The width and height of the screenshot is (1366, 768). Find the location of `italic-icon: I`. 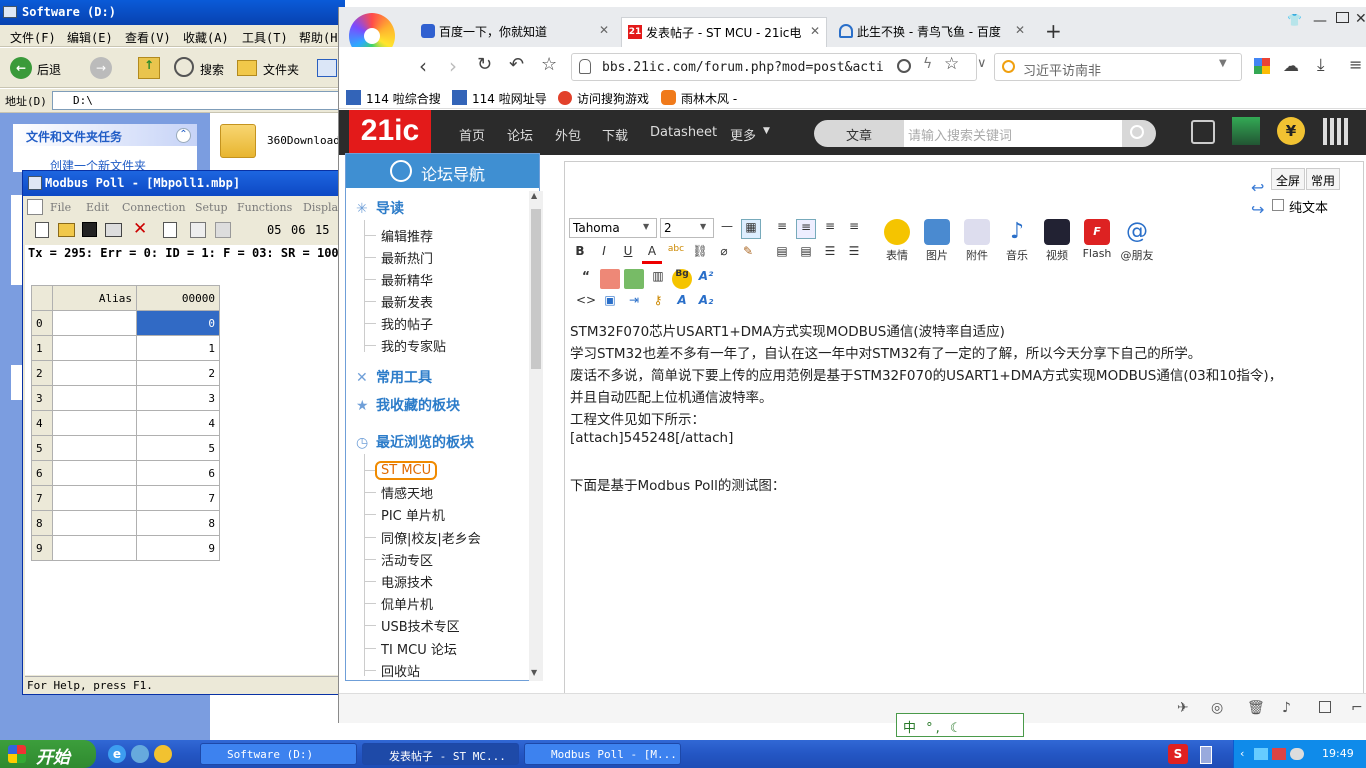

italic-icon: I is located at coordinates (604, 254).